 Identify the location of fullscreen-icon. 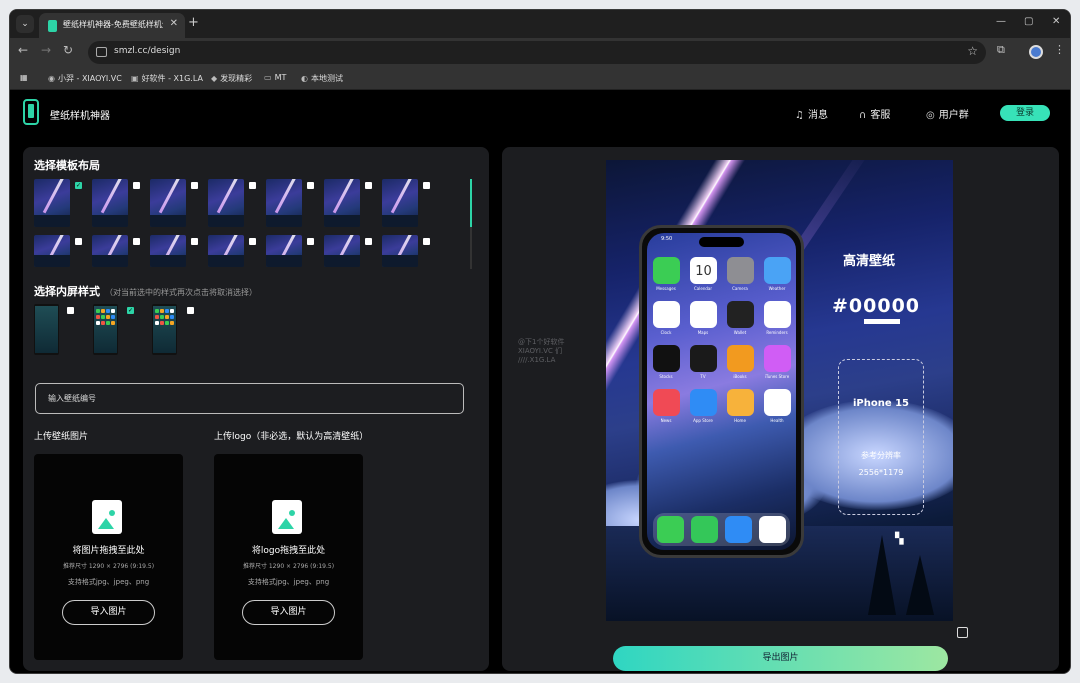
(962, 632).